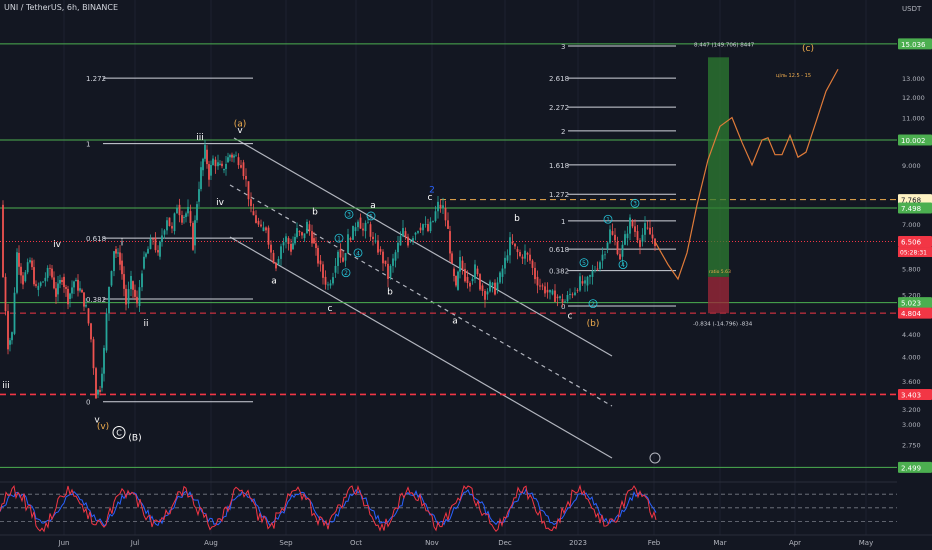  Describe the element at coordinates (96, 79) in the screenshot. I see `fib-left-label: 1.272` at that location.